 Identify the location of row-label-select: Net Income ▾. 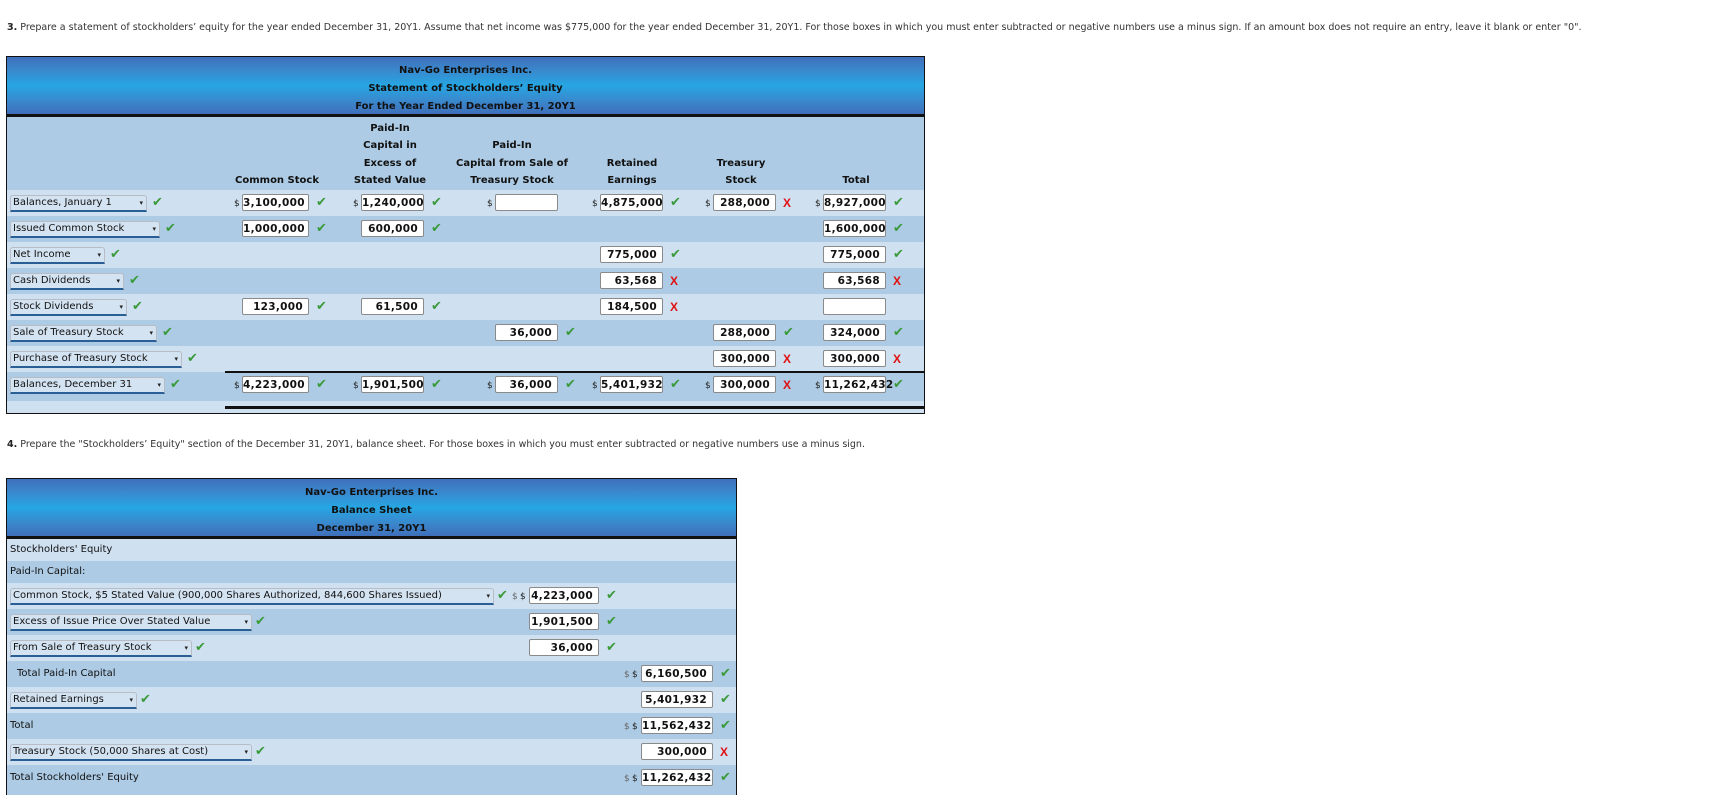
(57, 255).